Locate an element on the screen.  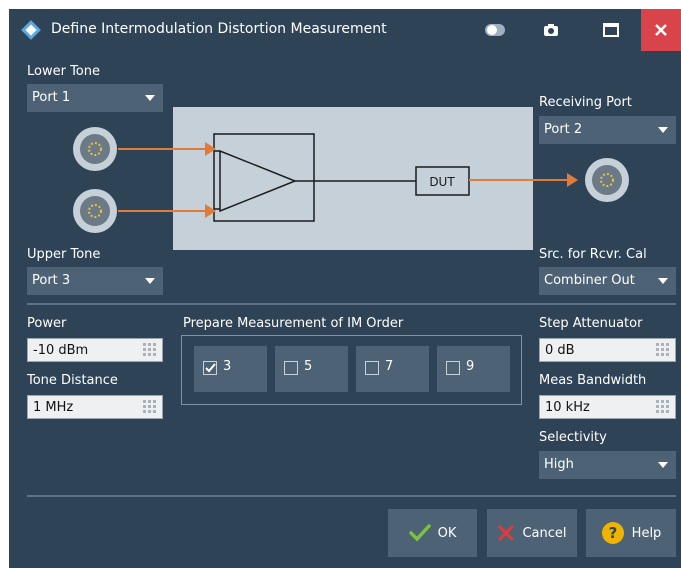
combiner-diagram: DUT is located at coordinates (341, 177).